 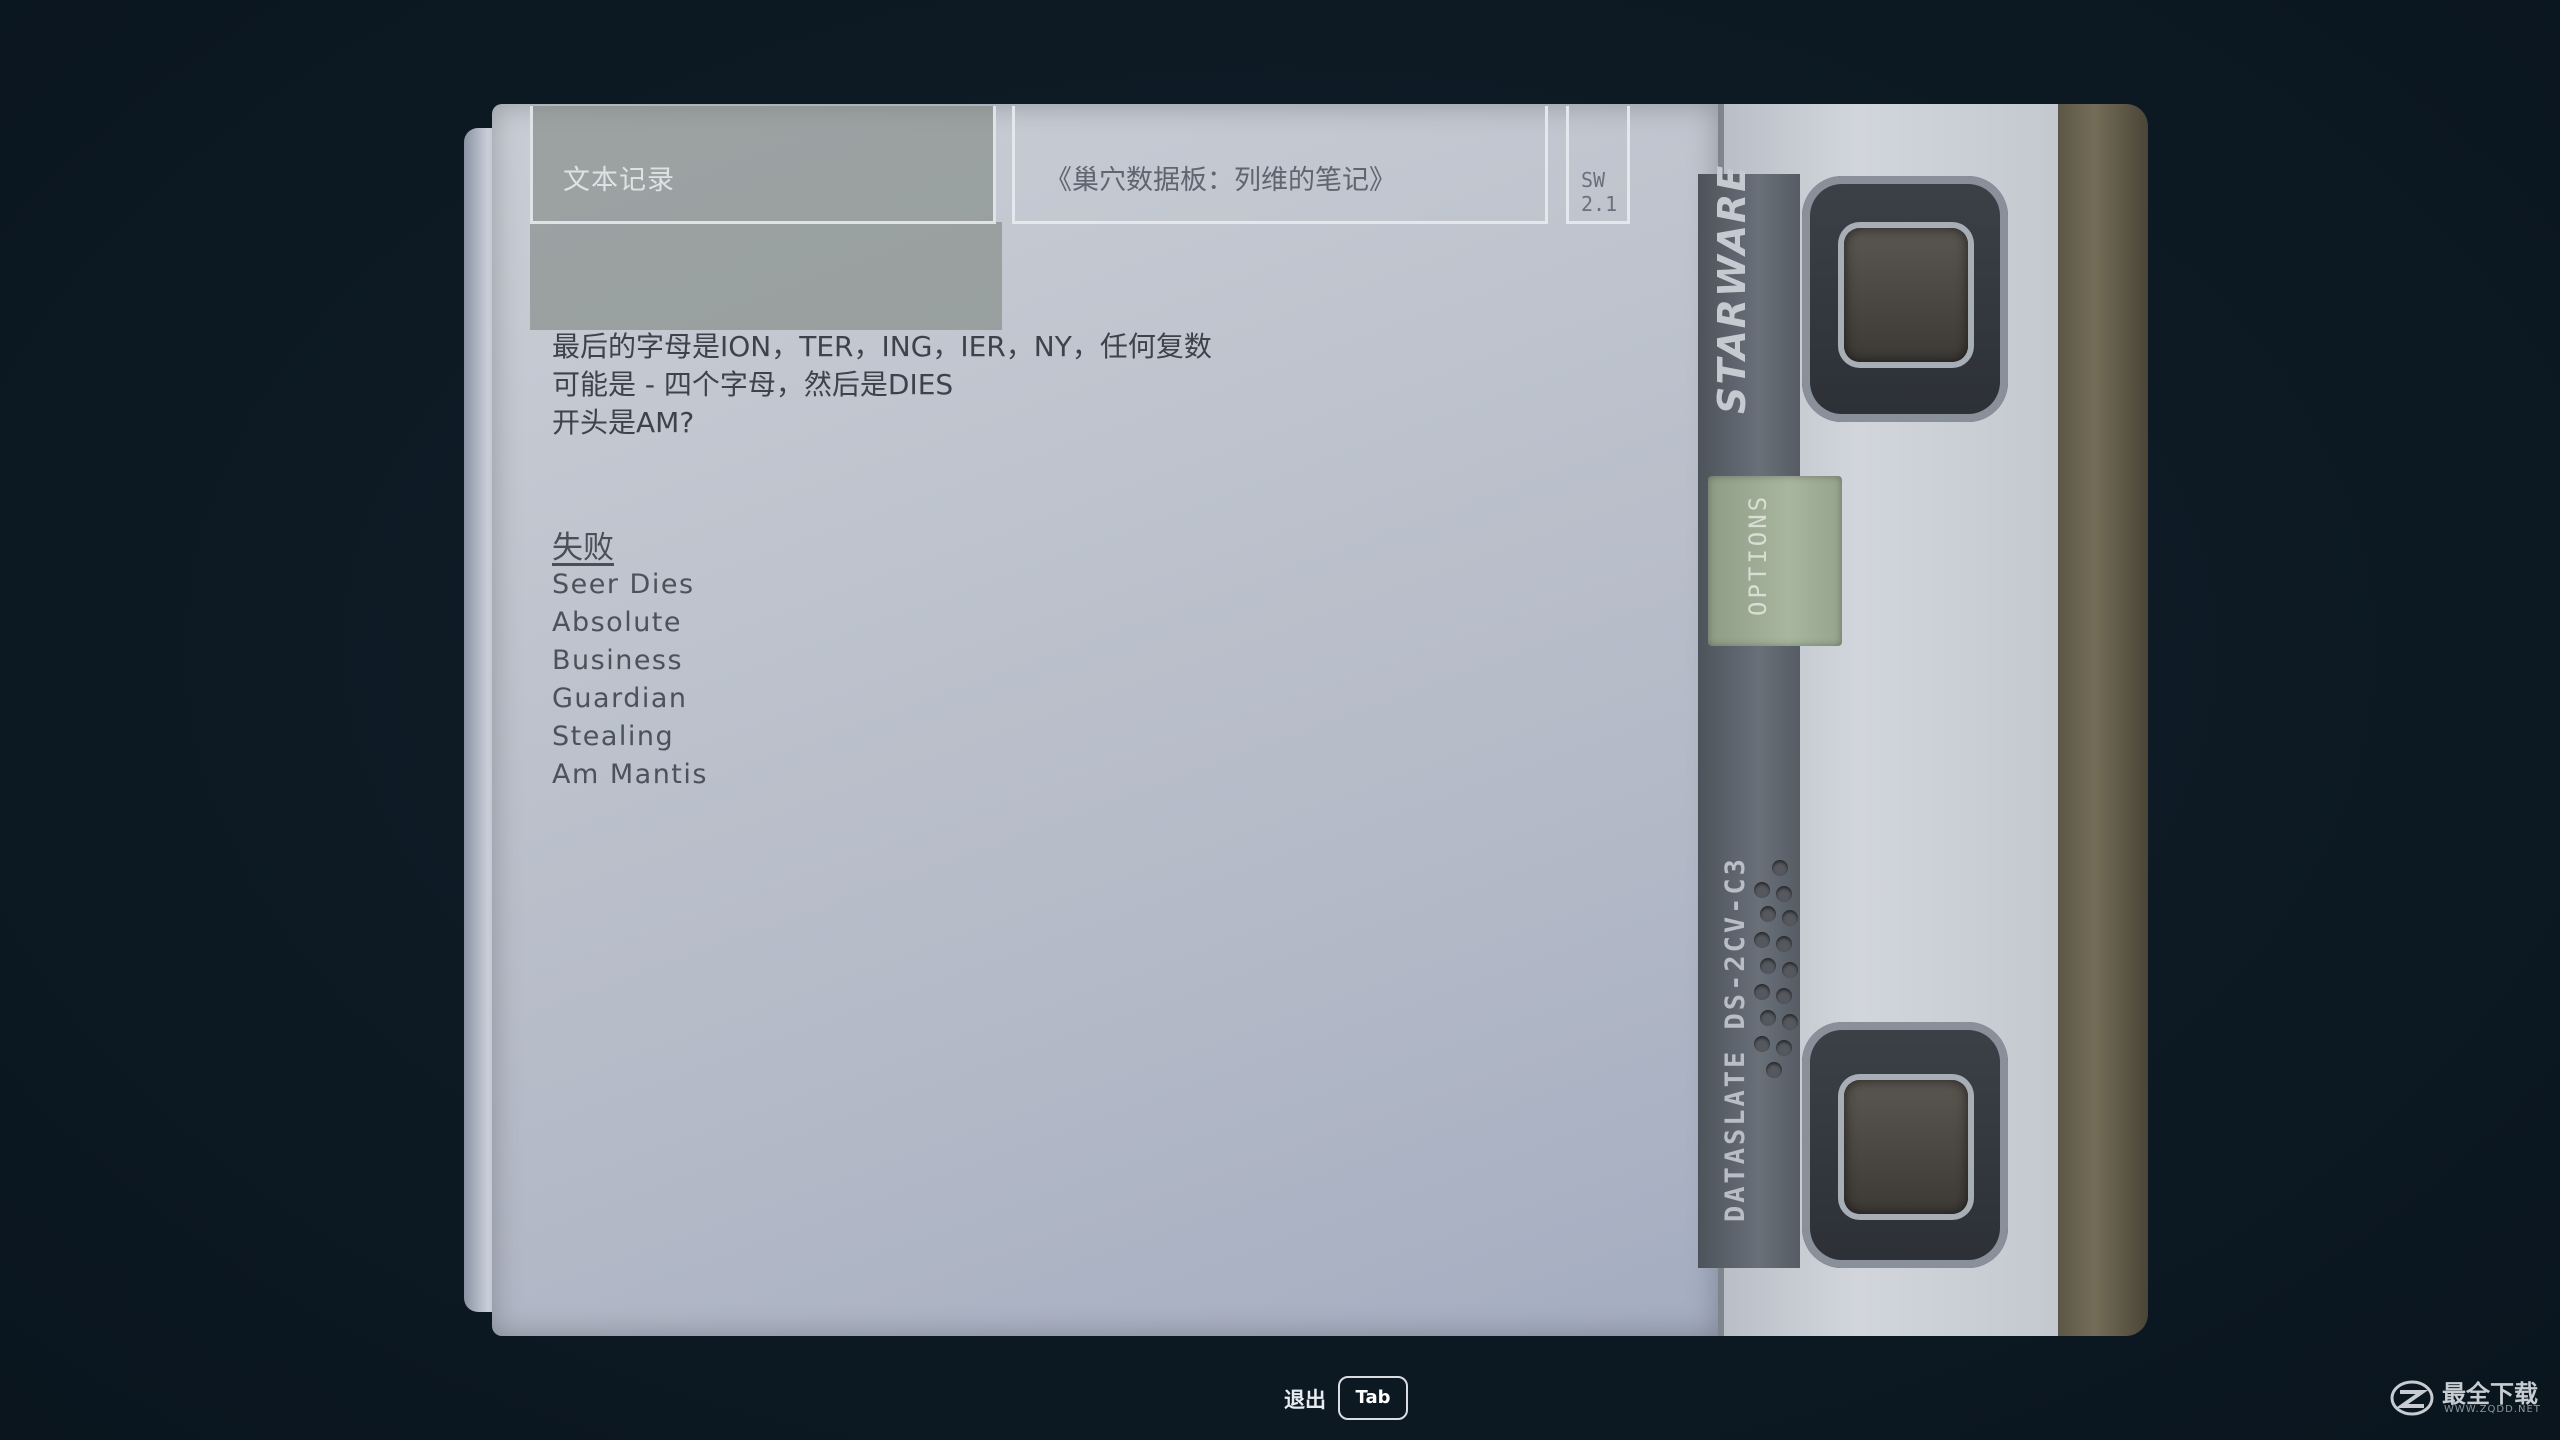 What do you see at coordinates (1775, 561) in the screenshot?
I see `options-button` at bounding box center [1775, 561].